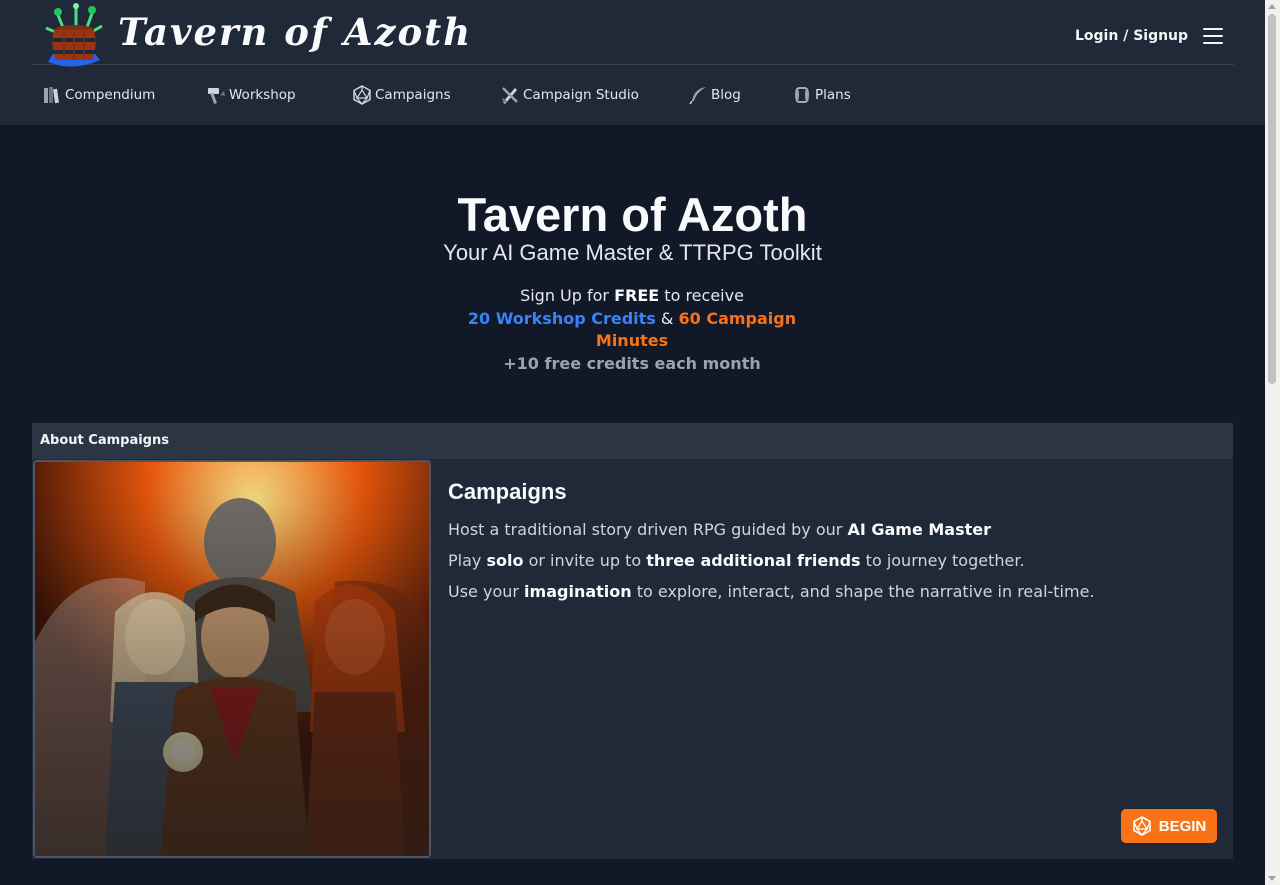 This screenshot has width=1280, height=885. I want to click on card-header: About Campaigns, so click(632, 441).